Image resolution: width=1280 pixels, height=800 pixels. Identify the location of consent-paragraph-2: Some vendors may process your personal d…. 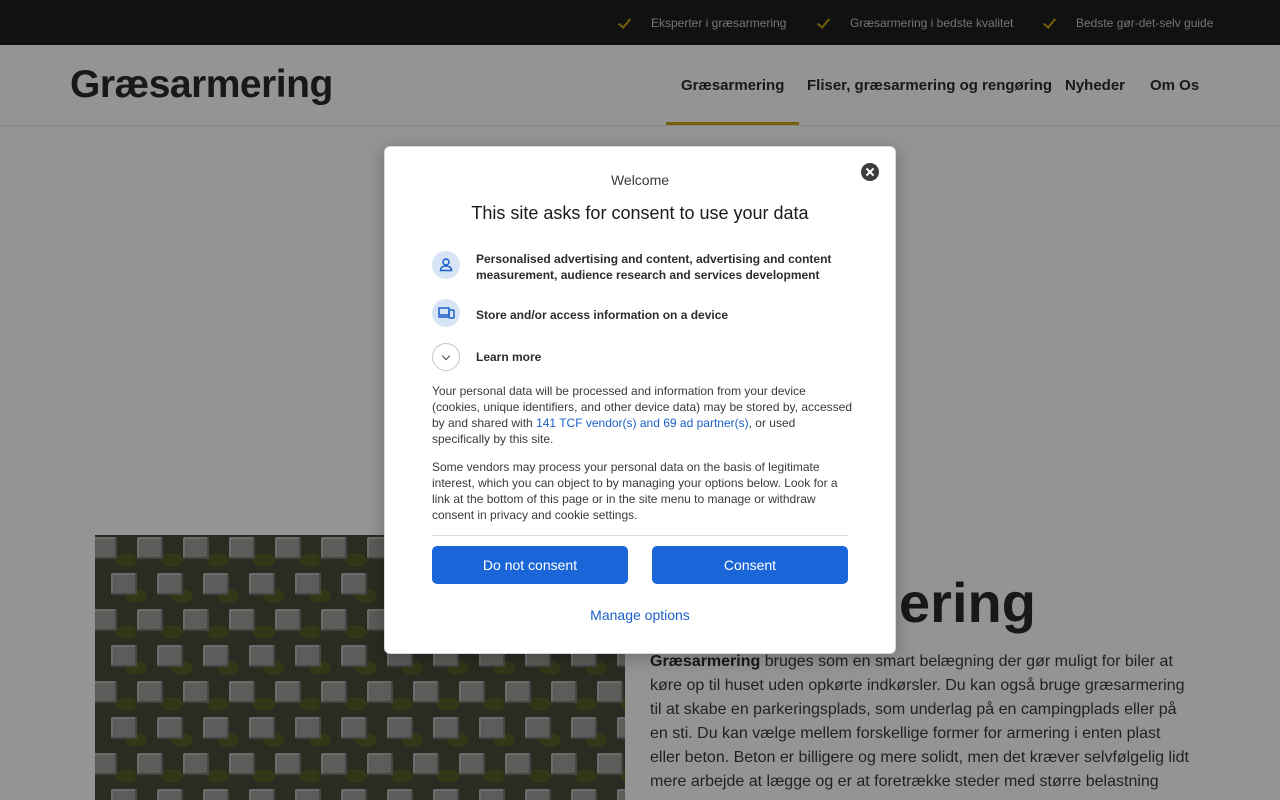
(635, 491).